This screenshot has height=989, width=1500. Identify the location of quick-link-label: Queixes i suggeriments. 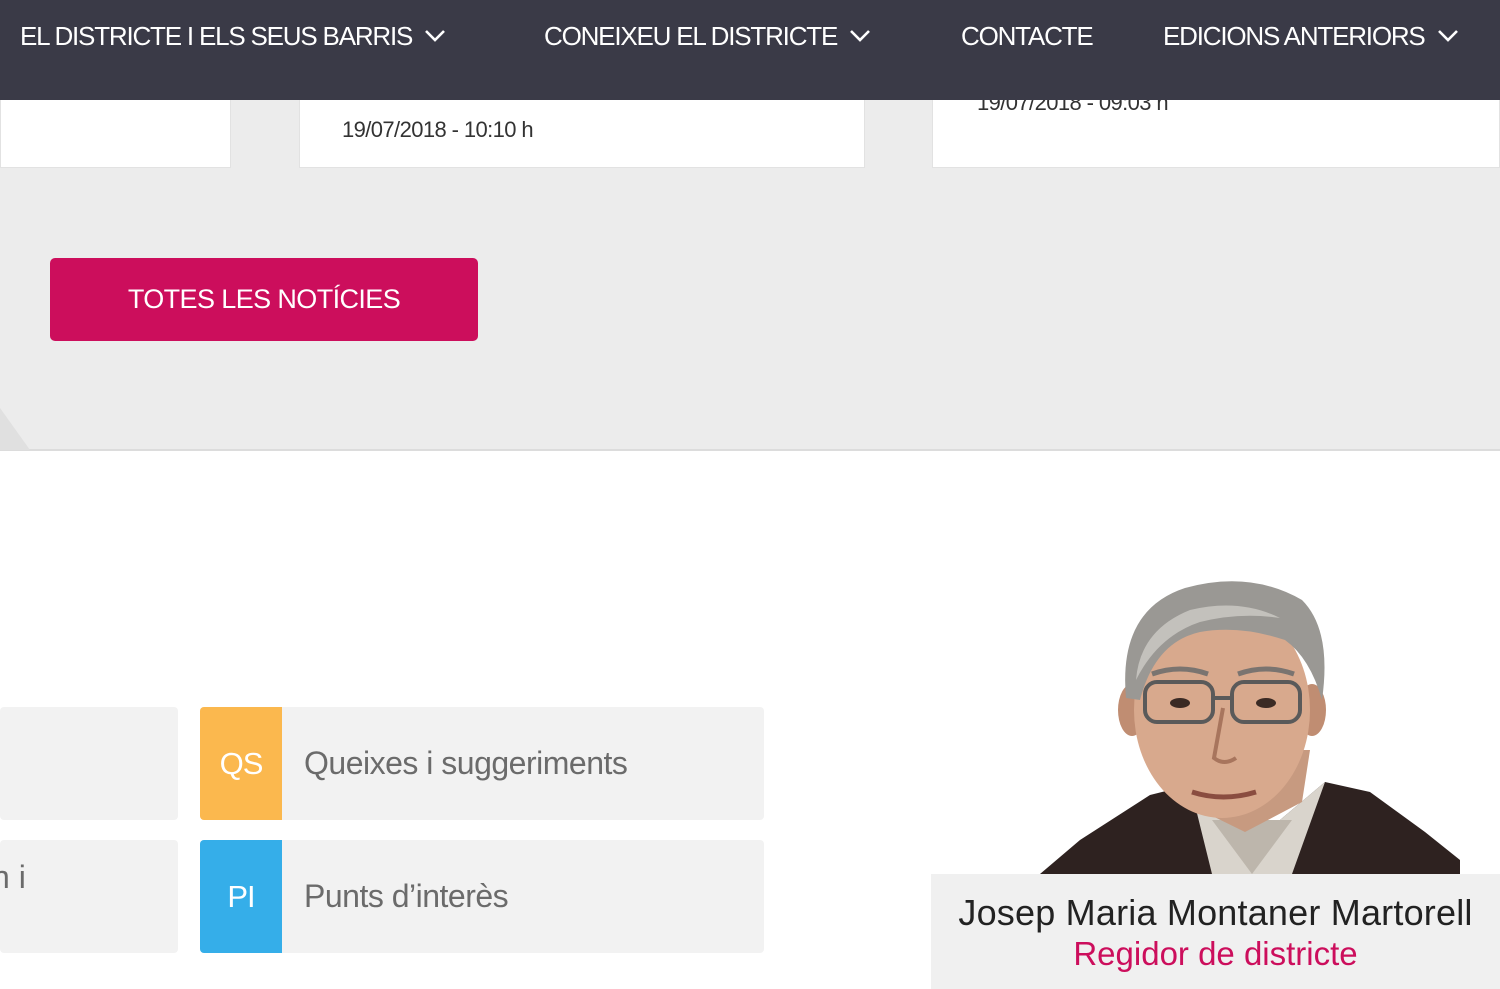
(466, 763).